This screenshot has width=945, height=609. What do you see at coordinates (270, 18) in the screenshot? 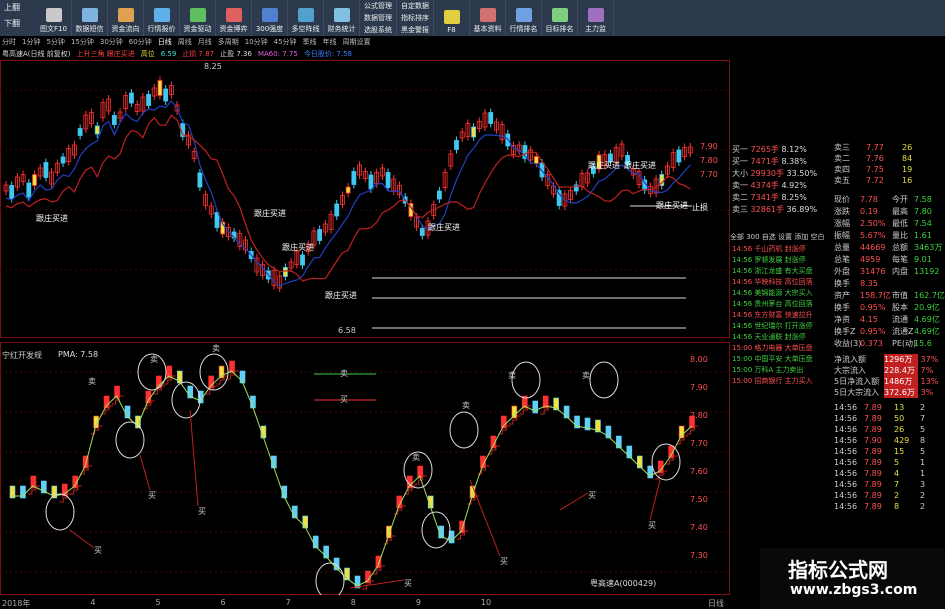
I see `strength-button: 300强度` at bounding box center [270, 18].